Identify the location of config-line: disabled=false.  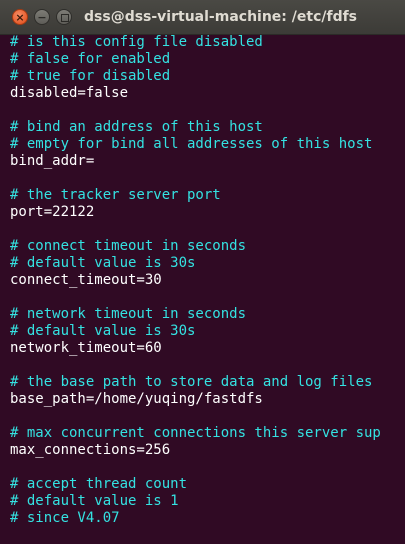
(69, 93).